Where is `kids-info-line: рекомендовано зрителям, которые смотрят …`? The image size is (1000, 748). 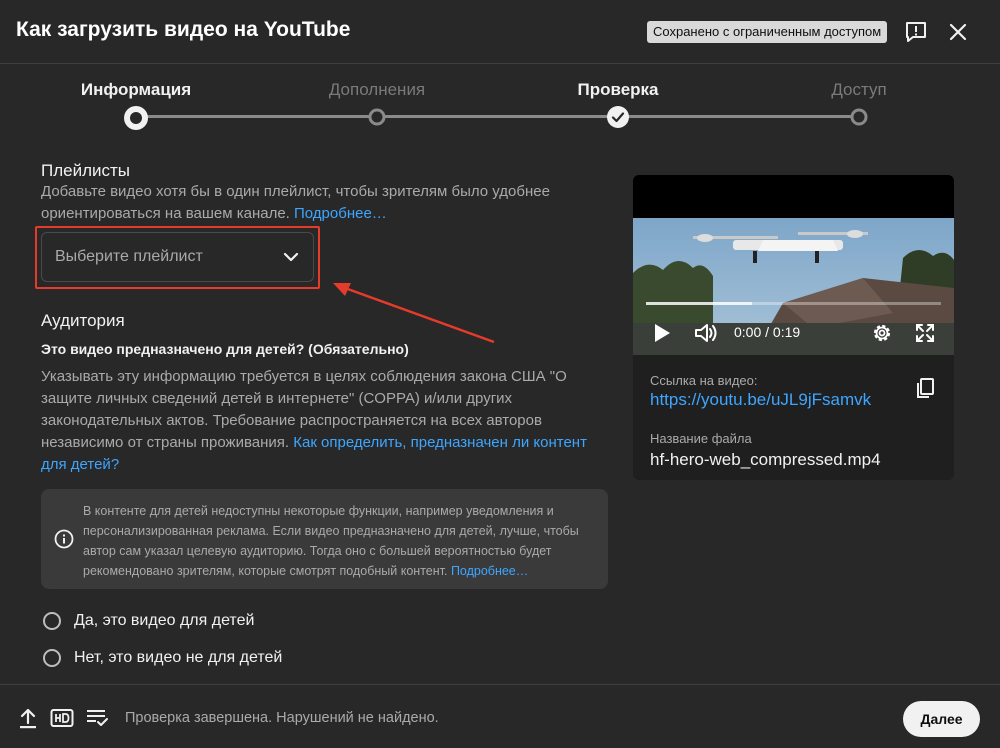
kids-info-line: рекомендовано зрителям, которые смотрят … is located at coordinates (265, 571).